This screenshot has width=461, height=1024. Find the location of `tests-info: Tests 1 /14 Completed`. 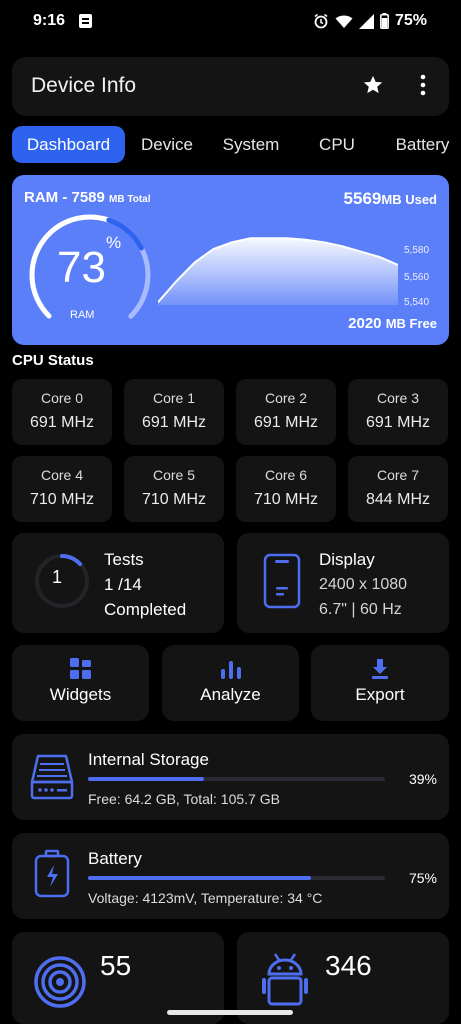

tests-info: Tests 1 /14 Completed is located at coordinates (145, 584).